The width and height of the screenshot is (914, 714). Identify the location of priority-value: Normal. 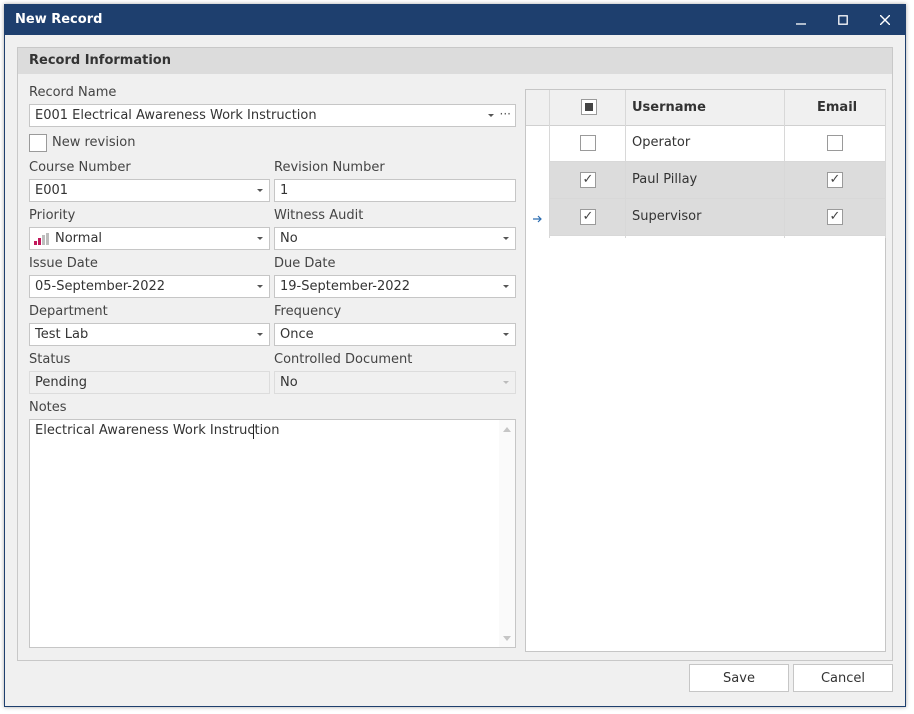
(79, 238).